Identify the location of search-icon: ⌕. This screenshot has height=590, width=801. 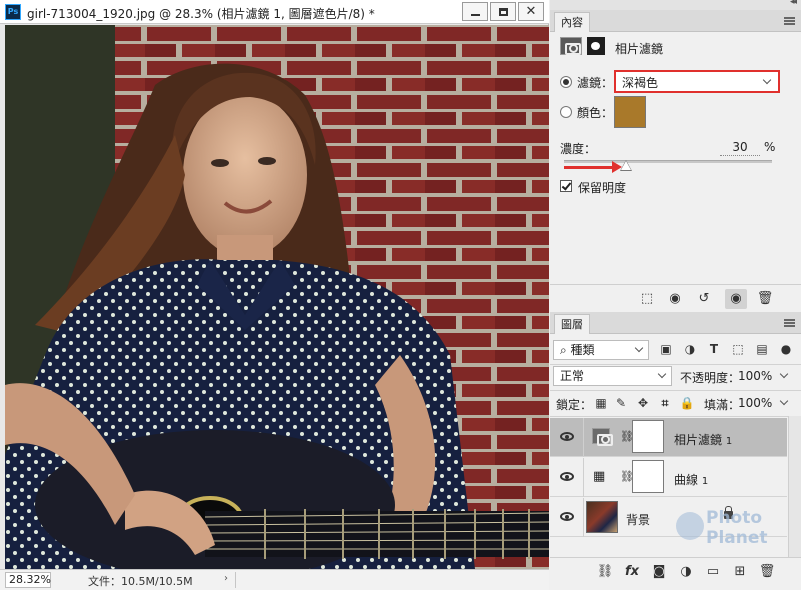
(565, 350).